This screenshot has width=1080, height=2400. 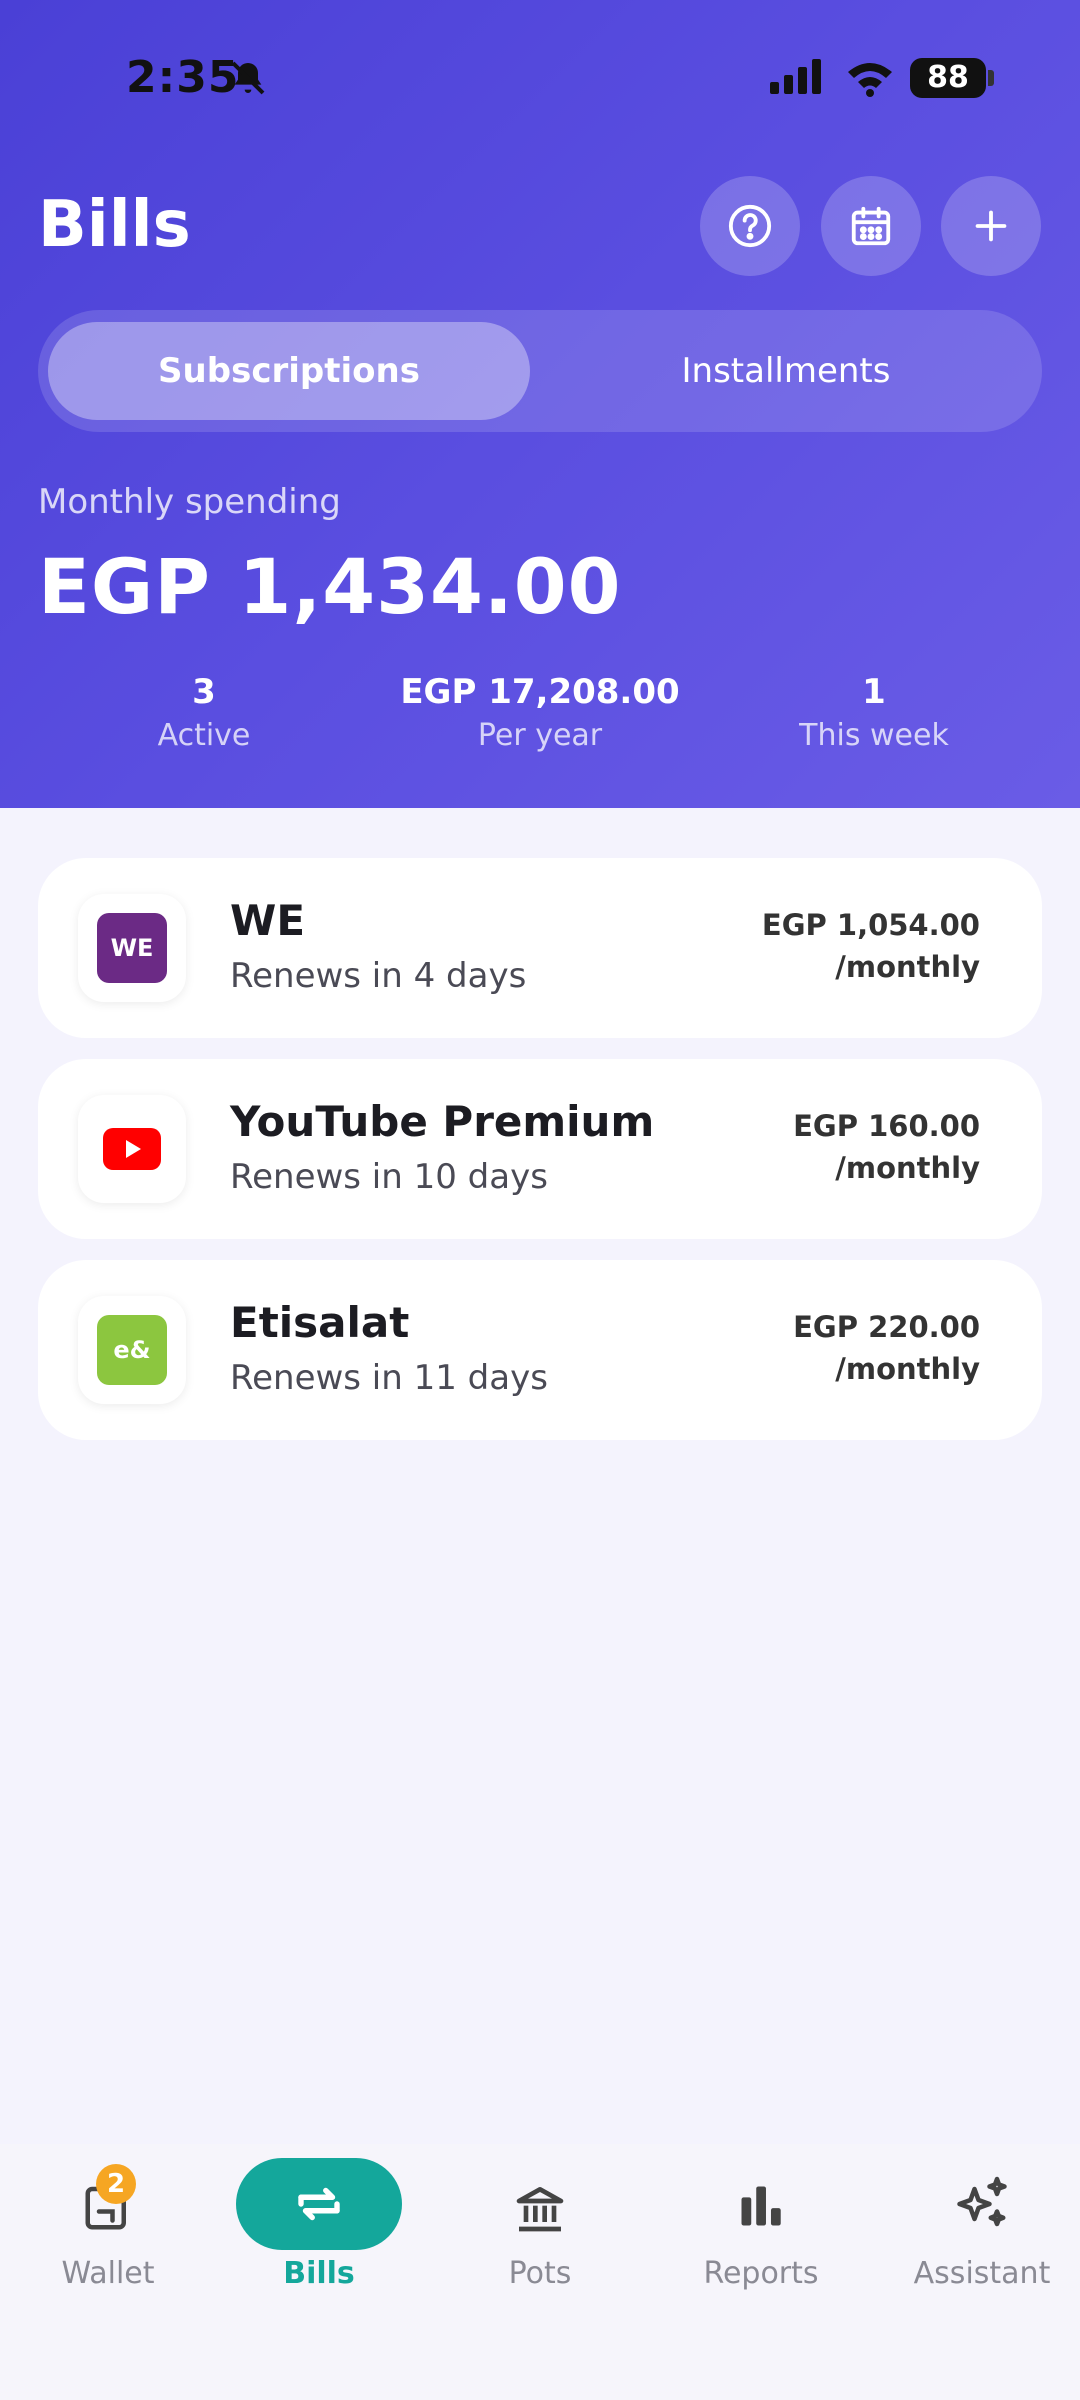 What do you see at coordinates (116, 2184) in the screenshot?
I see `wallet-badge: 2` at bounding box center [116, 2184].